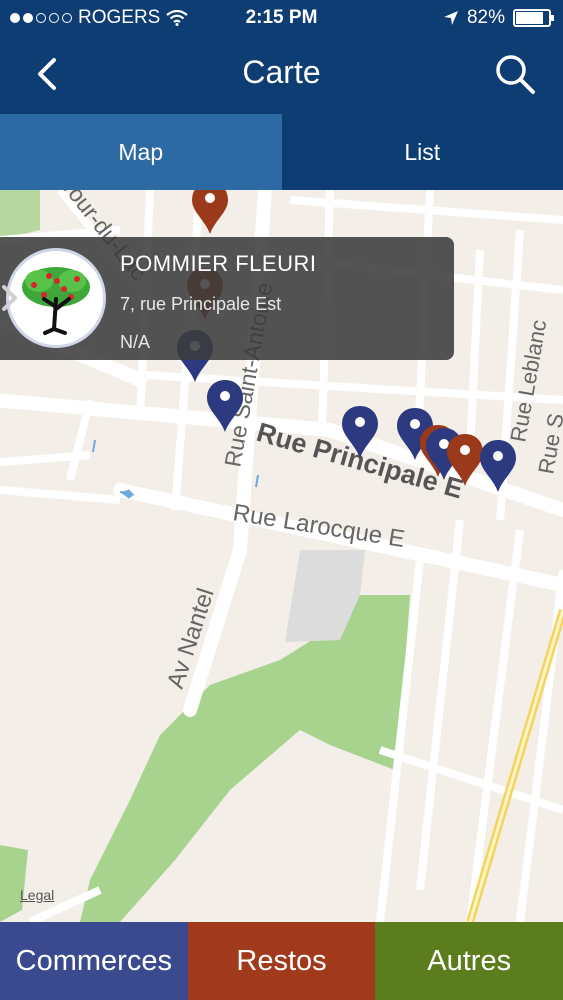 This screenshot has height=1000, width=563. I want to click on commerces-button: Commerces, so click(94, 961).